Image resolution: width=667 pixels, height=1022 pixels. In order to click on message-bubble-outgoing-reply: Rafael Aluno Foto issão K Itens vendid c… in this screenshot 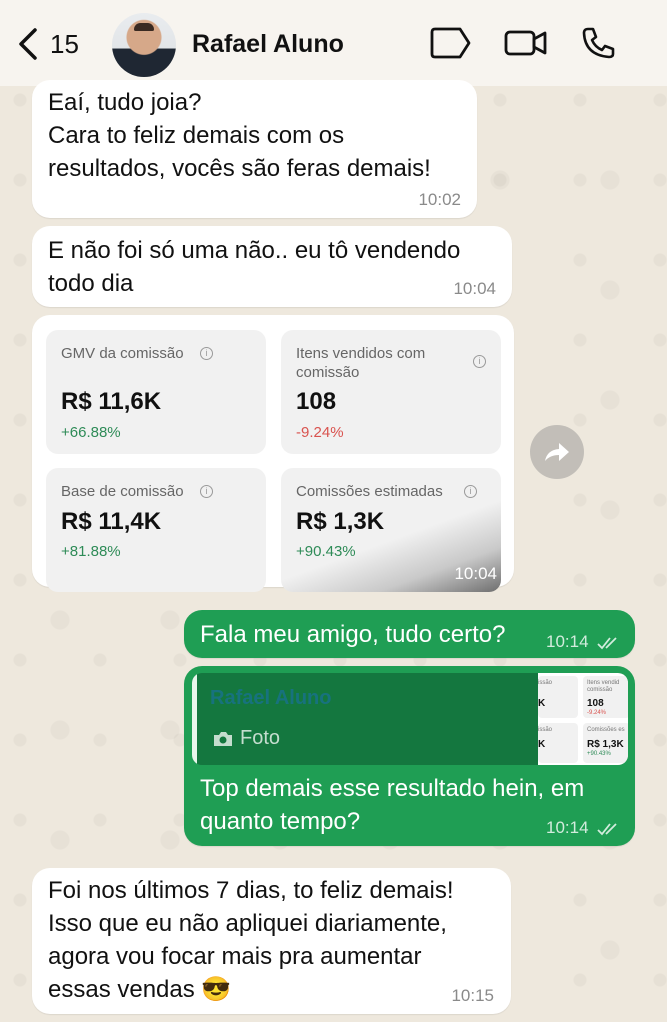, I will do `click(409, 756)`.